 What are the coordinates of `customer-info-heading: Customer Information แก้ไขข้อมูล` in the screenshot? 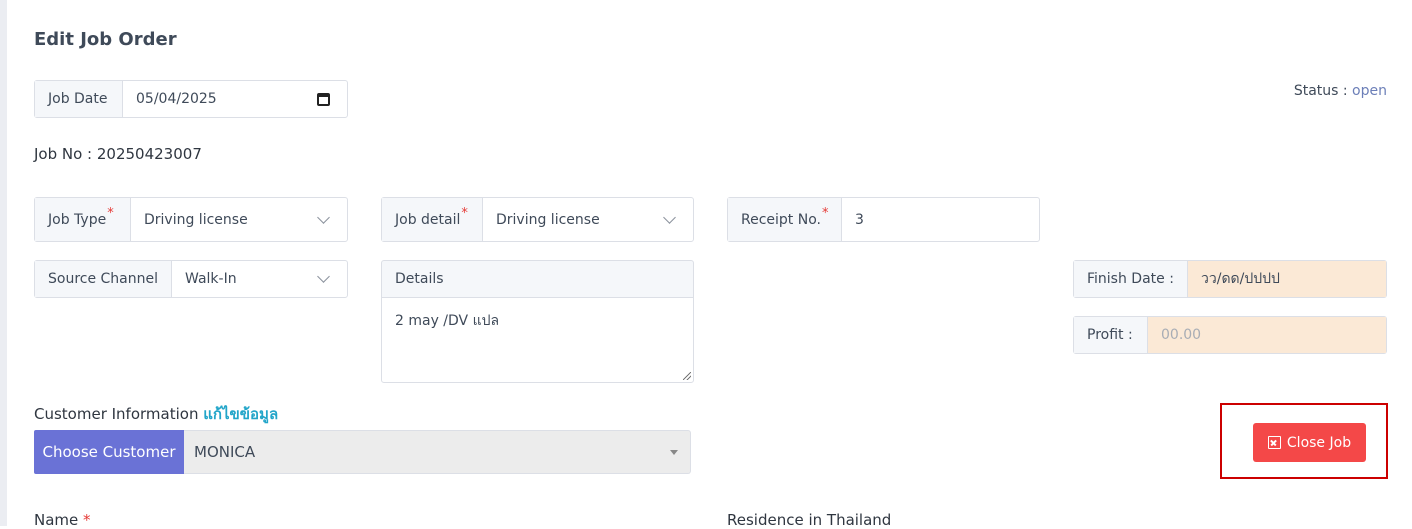 It's located at (156, 414).